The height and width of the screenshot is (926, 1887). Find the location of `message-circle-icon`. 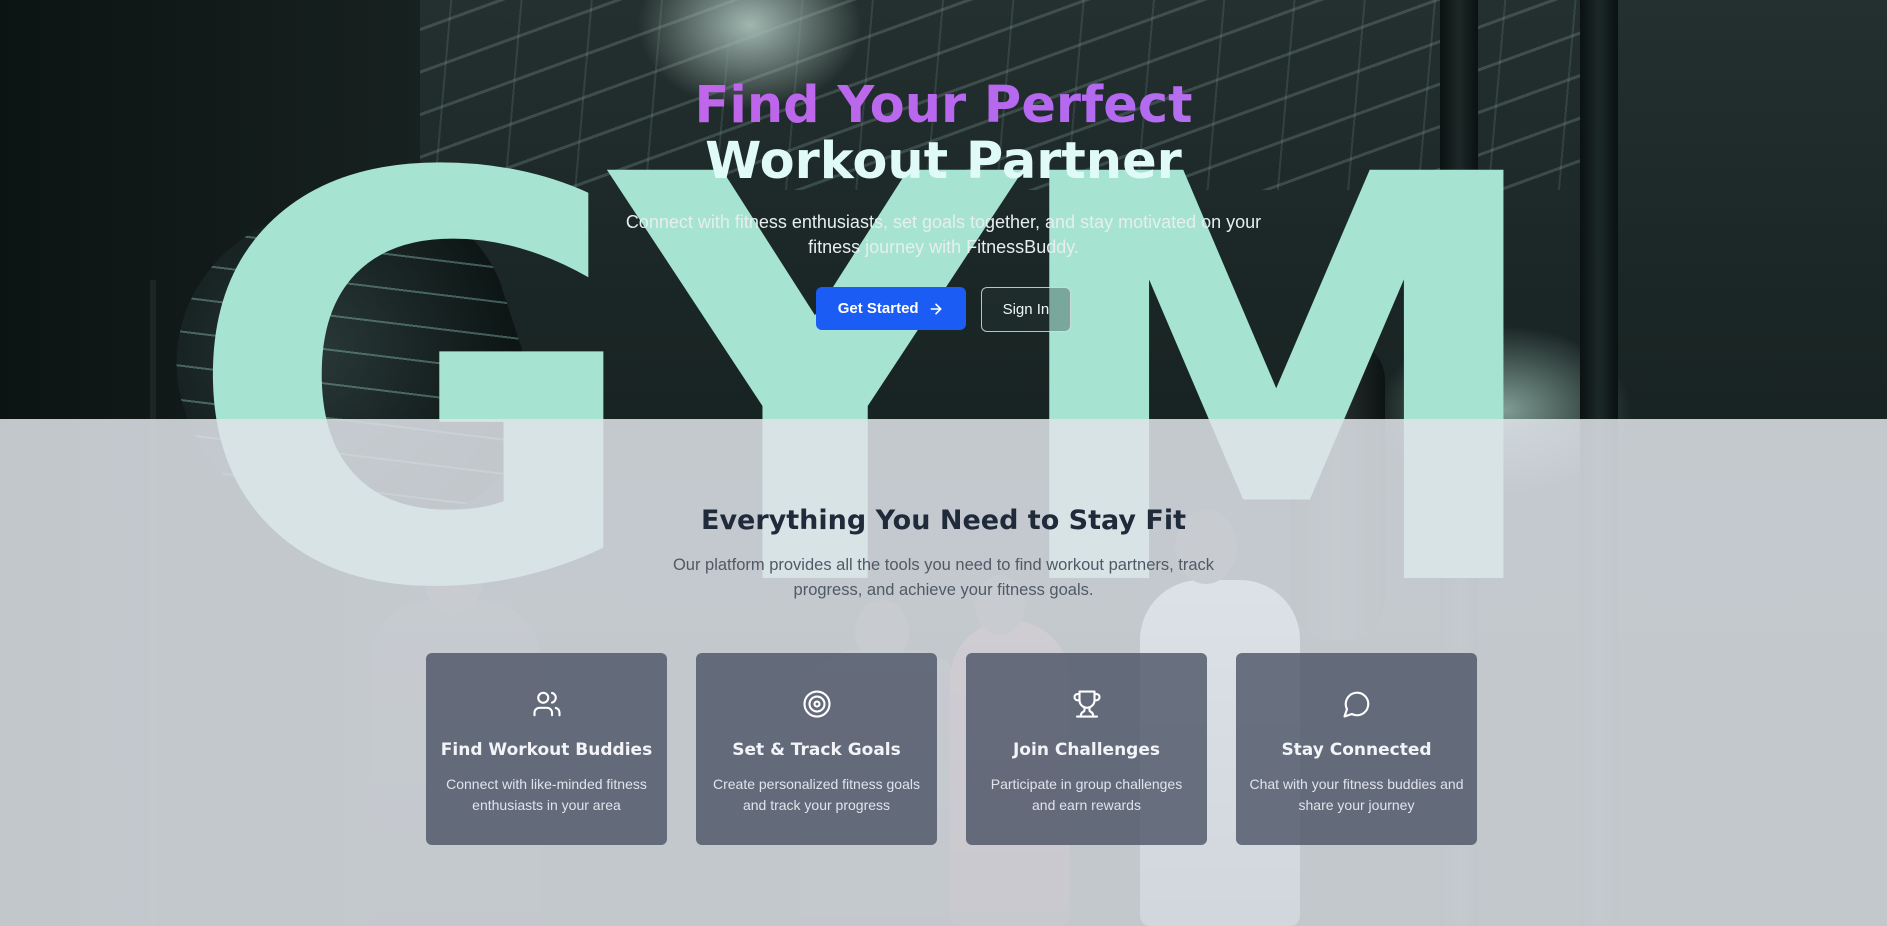

message-circle-icon is located at coordinates (1357, 704).